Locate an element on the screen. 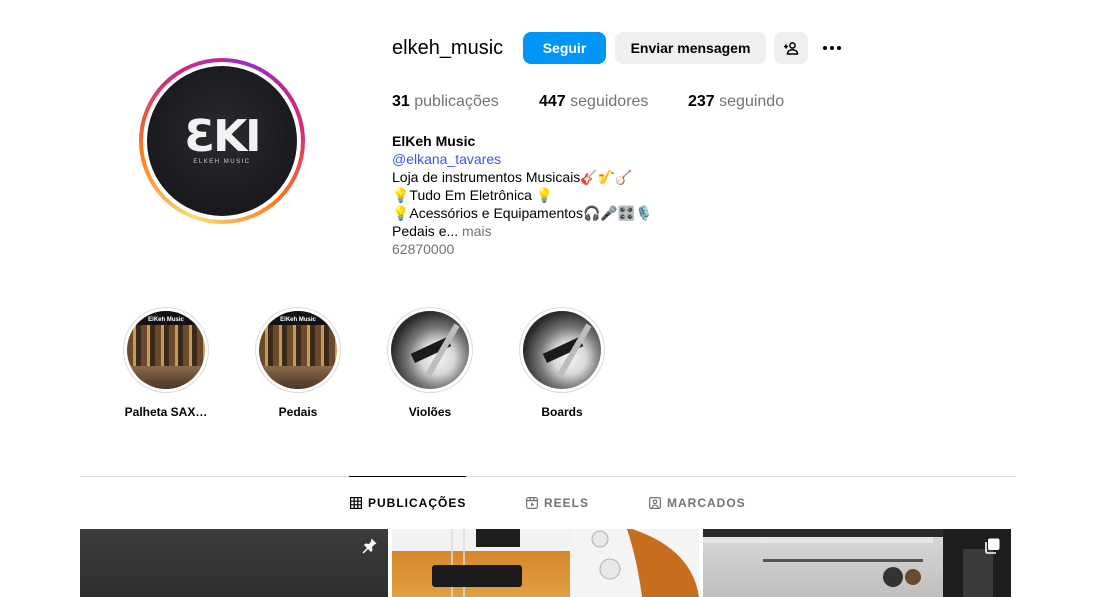 The height and width of the screenshot is (597, 1098). highlight-item: ElKeh Music Pedais is located at coordinates (298, 363).